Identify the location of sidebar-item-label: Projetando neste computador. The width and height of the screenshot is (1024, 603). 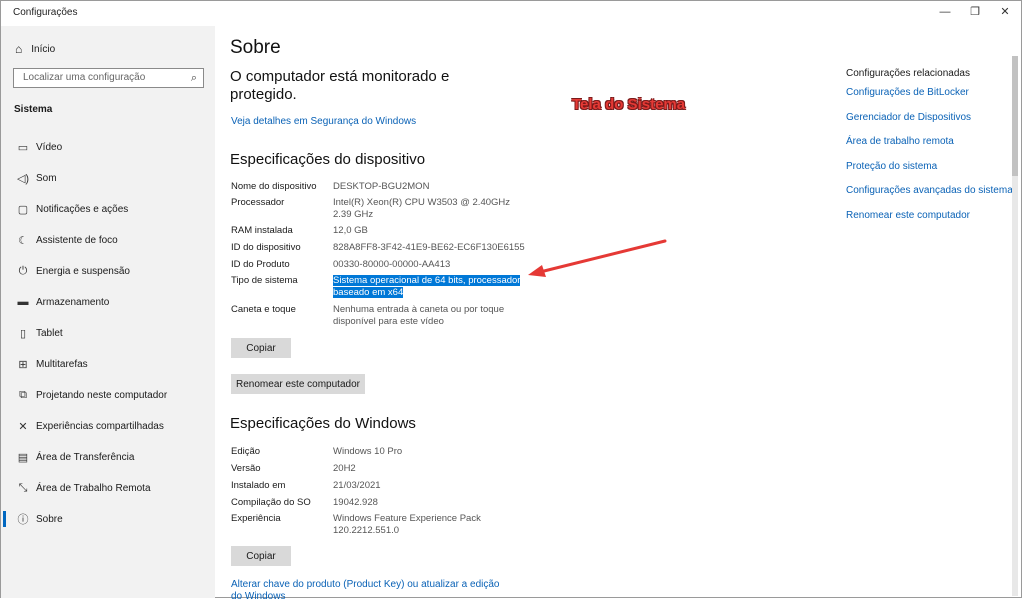
(102, 395).